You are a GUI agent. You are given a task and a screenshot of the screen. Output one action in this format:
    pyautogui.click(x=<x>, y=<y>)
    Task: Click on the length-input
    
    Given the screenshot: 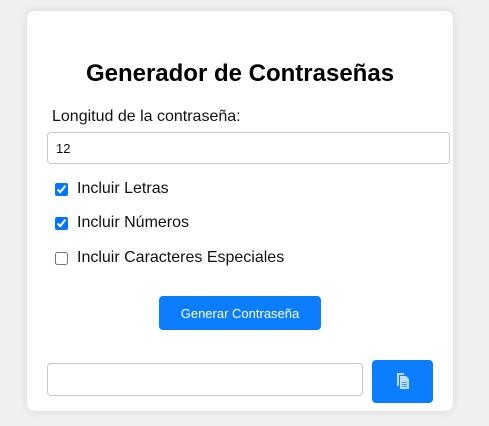 What is the action you would take?
    pyautogui.click(x=248, y=148)
    